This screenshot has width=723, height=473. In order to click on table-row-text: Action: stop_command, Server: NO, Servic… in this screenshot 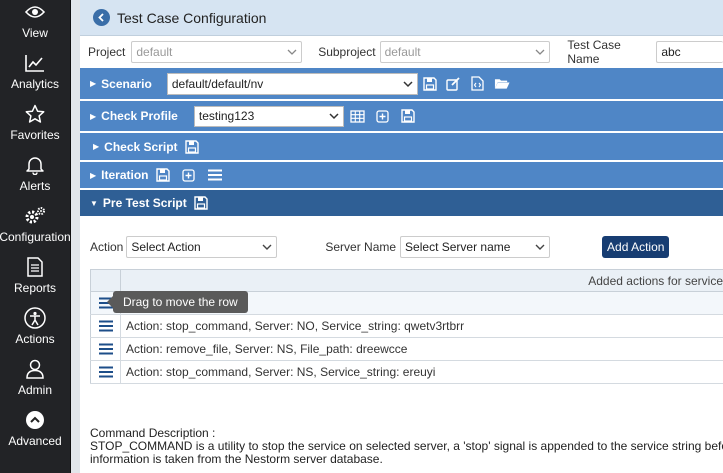, I will do `click(295, 326)`.